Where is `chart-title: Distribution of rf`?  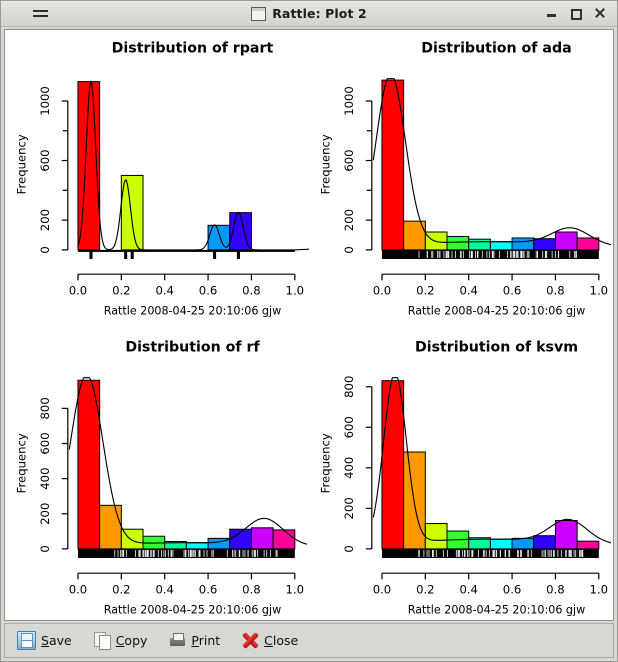 chart-title: Distribution of rf is located at coordinates (192, 347).